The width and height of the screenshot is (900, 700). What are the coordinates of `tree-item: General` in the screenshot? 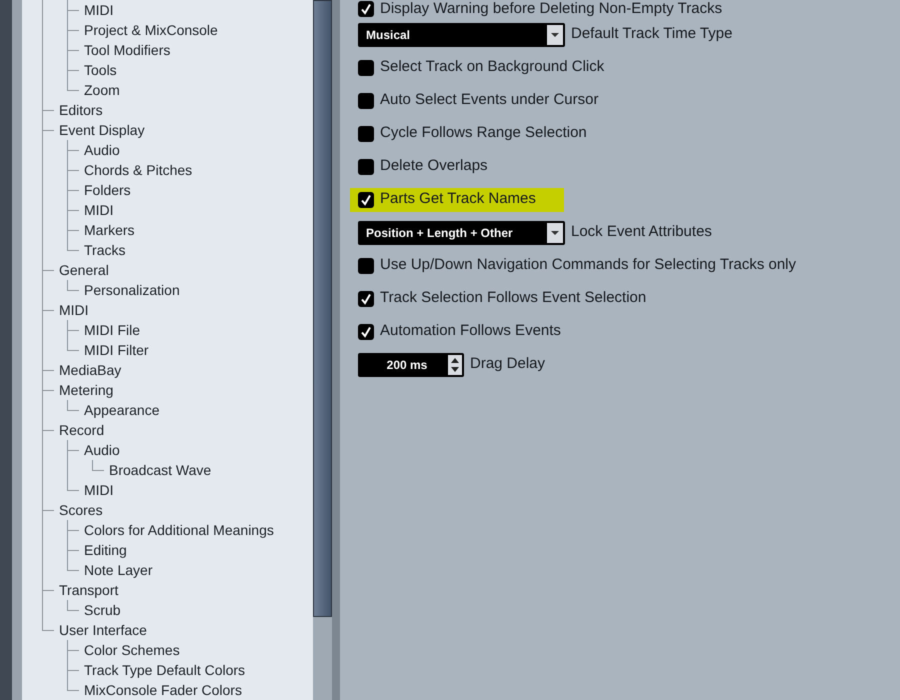 It's located at (84, 270).